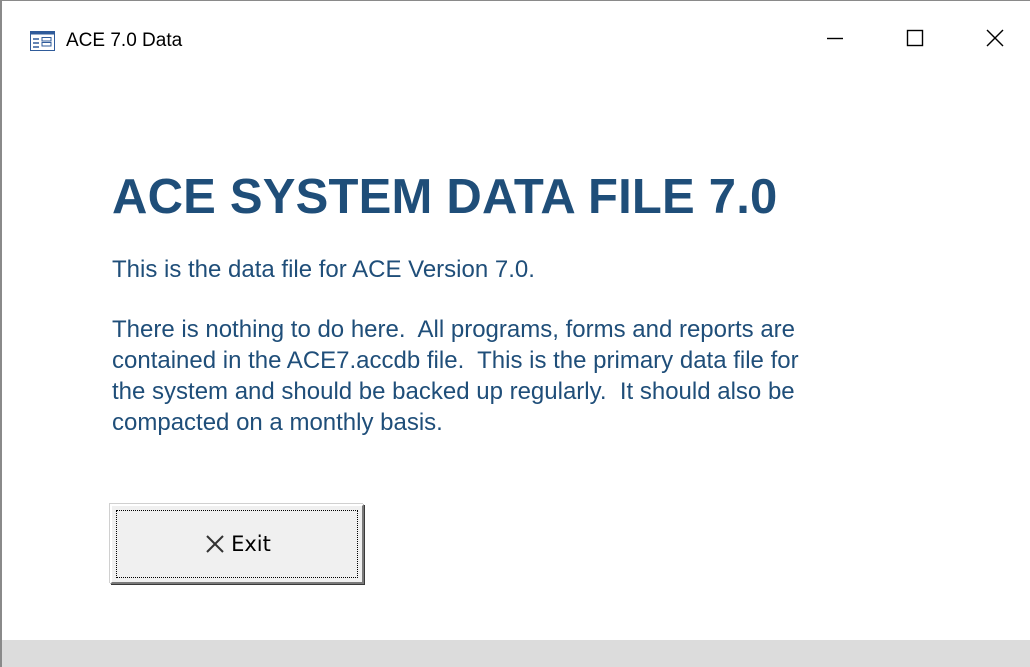  I want to click on close-icon, so click(995, 38).